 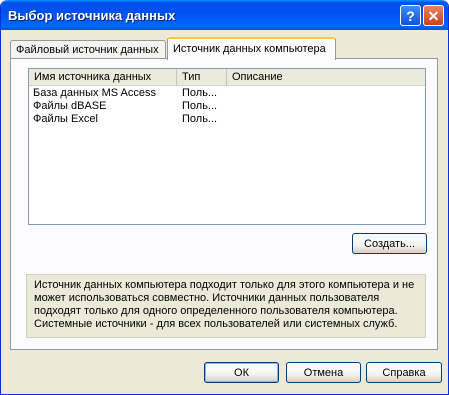 What do you see at coordinates (103, 77) in the screenshot?
I see `column-header-name: Имя источника данных` at bounding box center [103, 77].